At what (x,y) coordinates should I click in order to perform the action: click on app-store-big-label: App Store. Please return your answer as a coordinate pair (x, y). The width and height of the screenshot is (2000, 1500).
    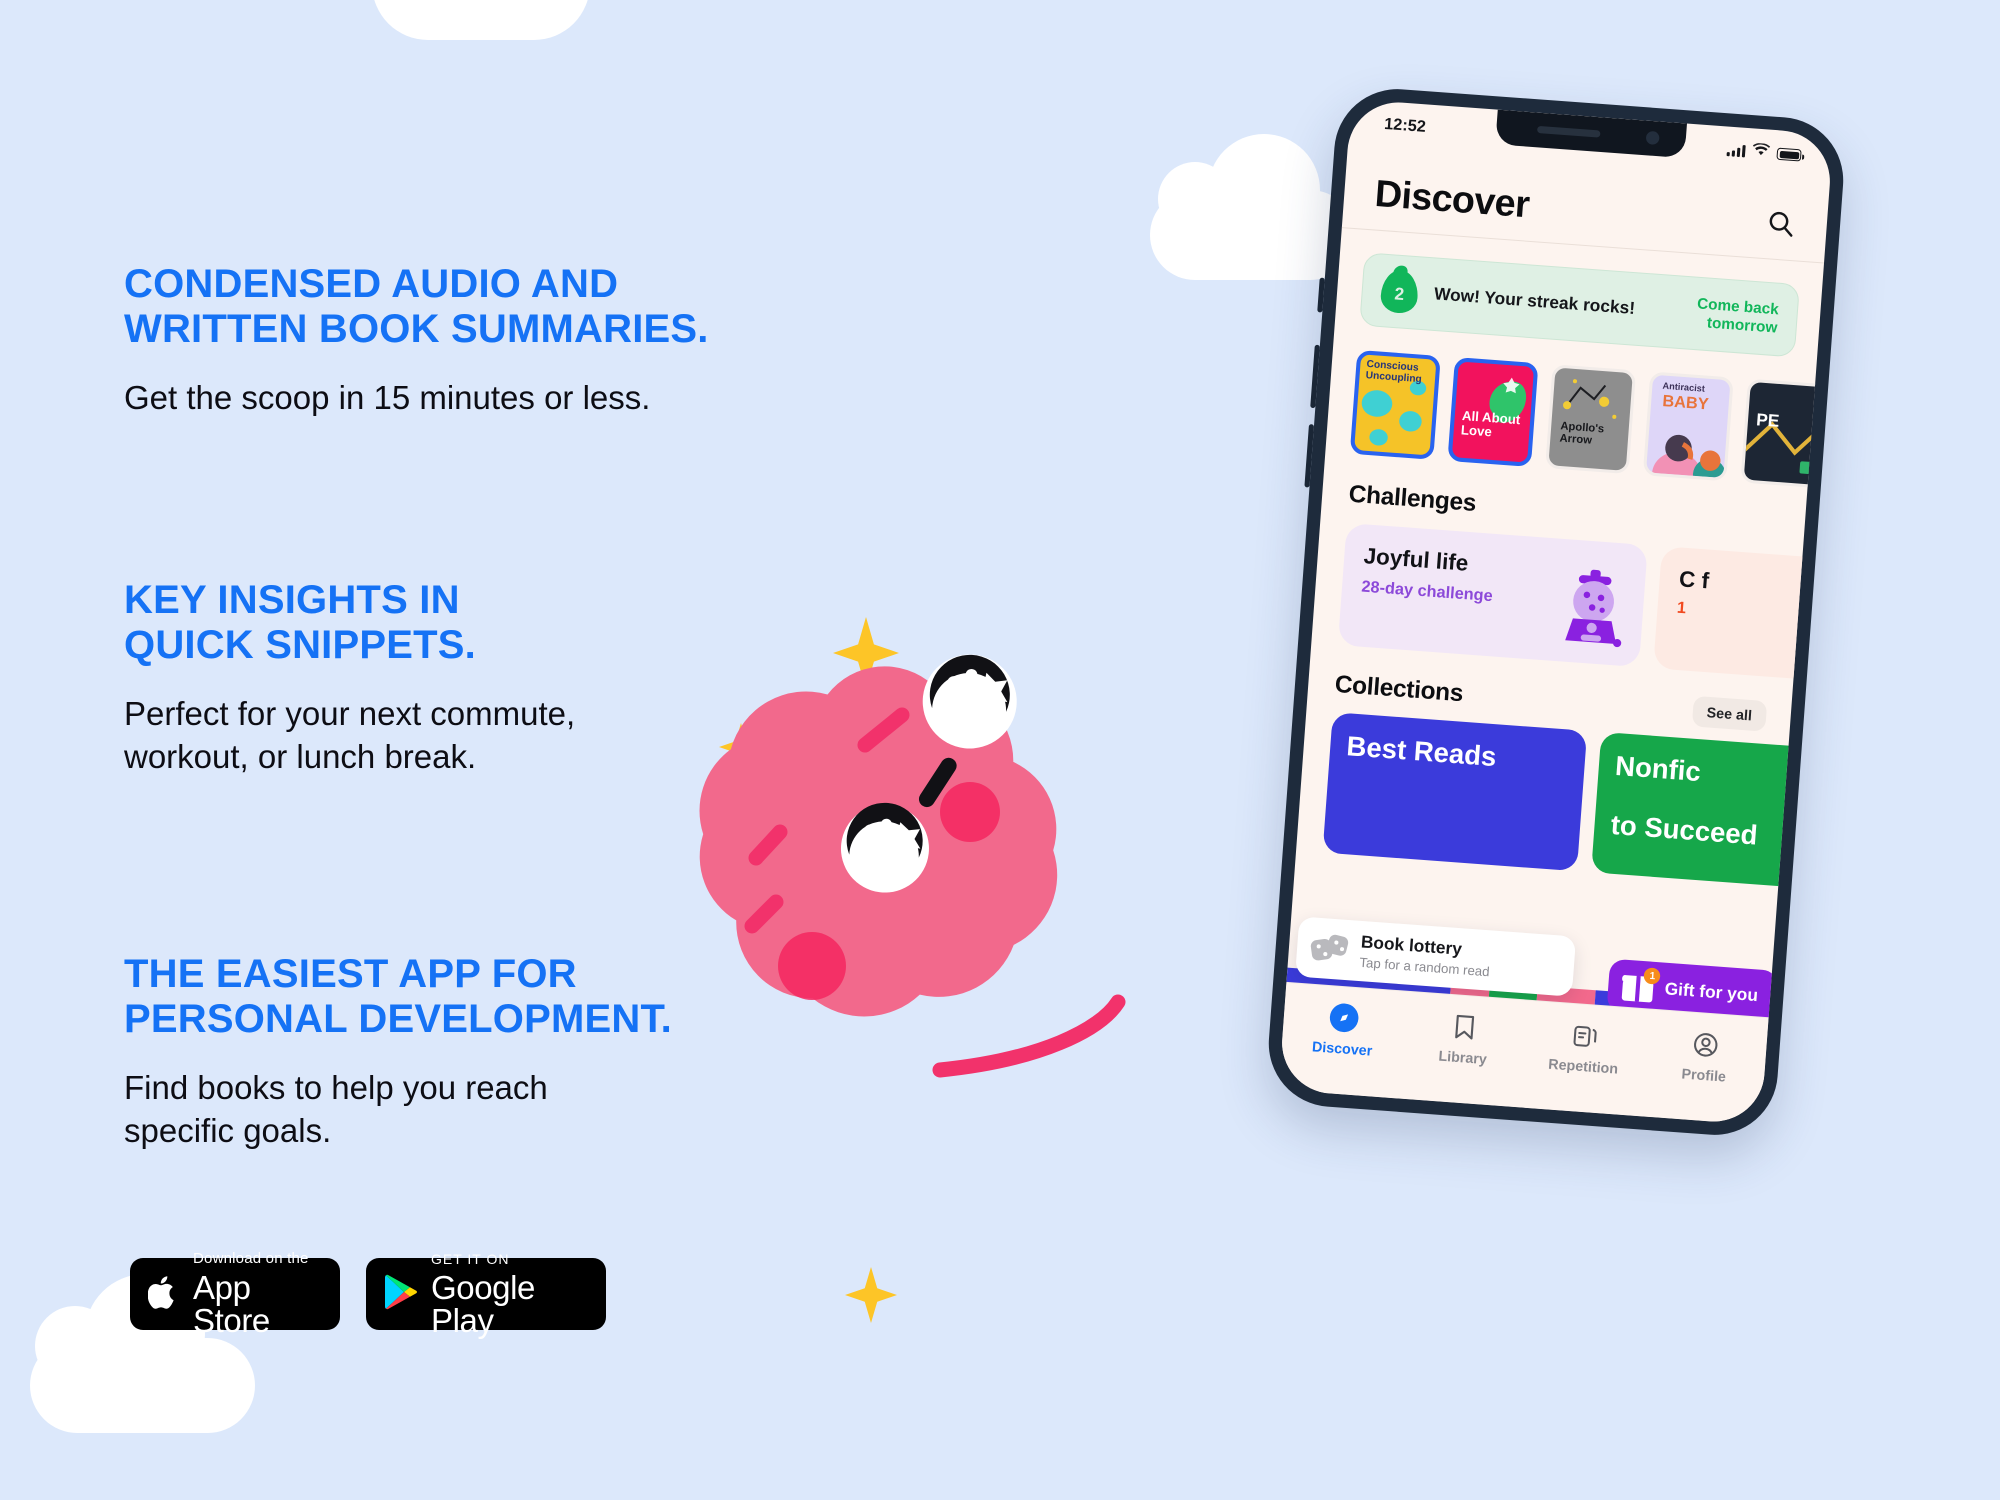
    Looking at the image, I should click on (231, 1304).